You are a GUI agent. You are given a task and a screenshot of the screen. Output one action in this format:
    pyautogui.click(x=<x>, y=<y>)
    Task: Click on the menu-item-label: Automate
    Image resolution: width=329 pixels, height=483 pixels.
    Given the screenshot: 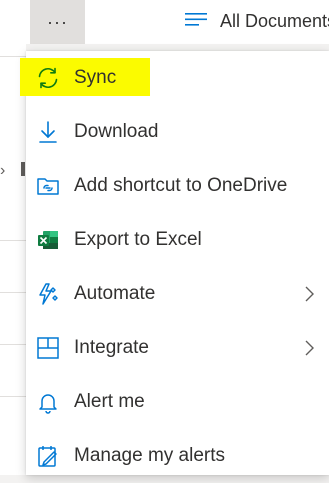 What is the action you would take?
    pyautogui.click(x=115, y=293)
    